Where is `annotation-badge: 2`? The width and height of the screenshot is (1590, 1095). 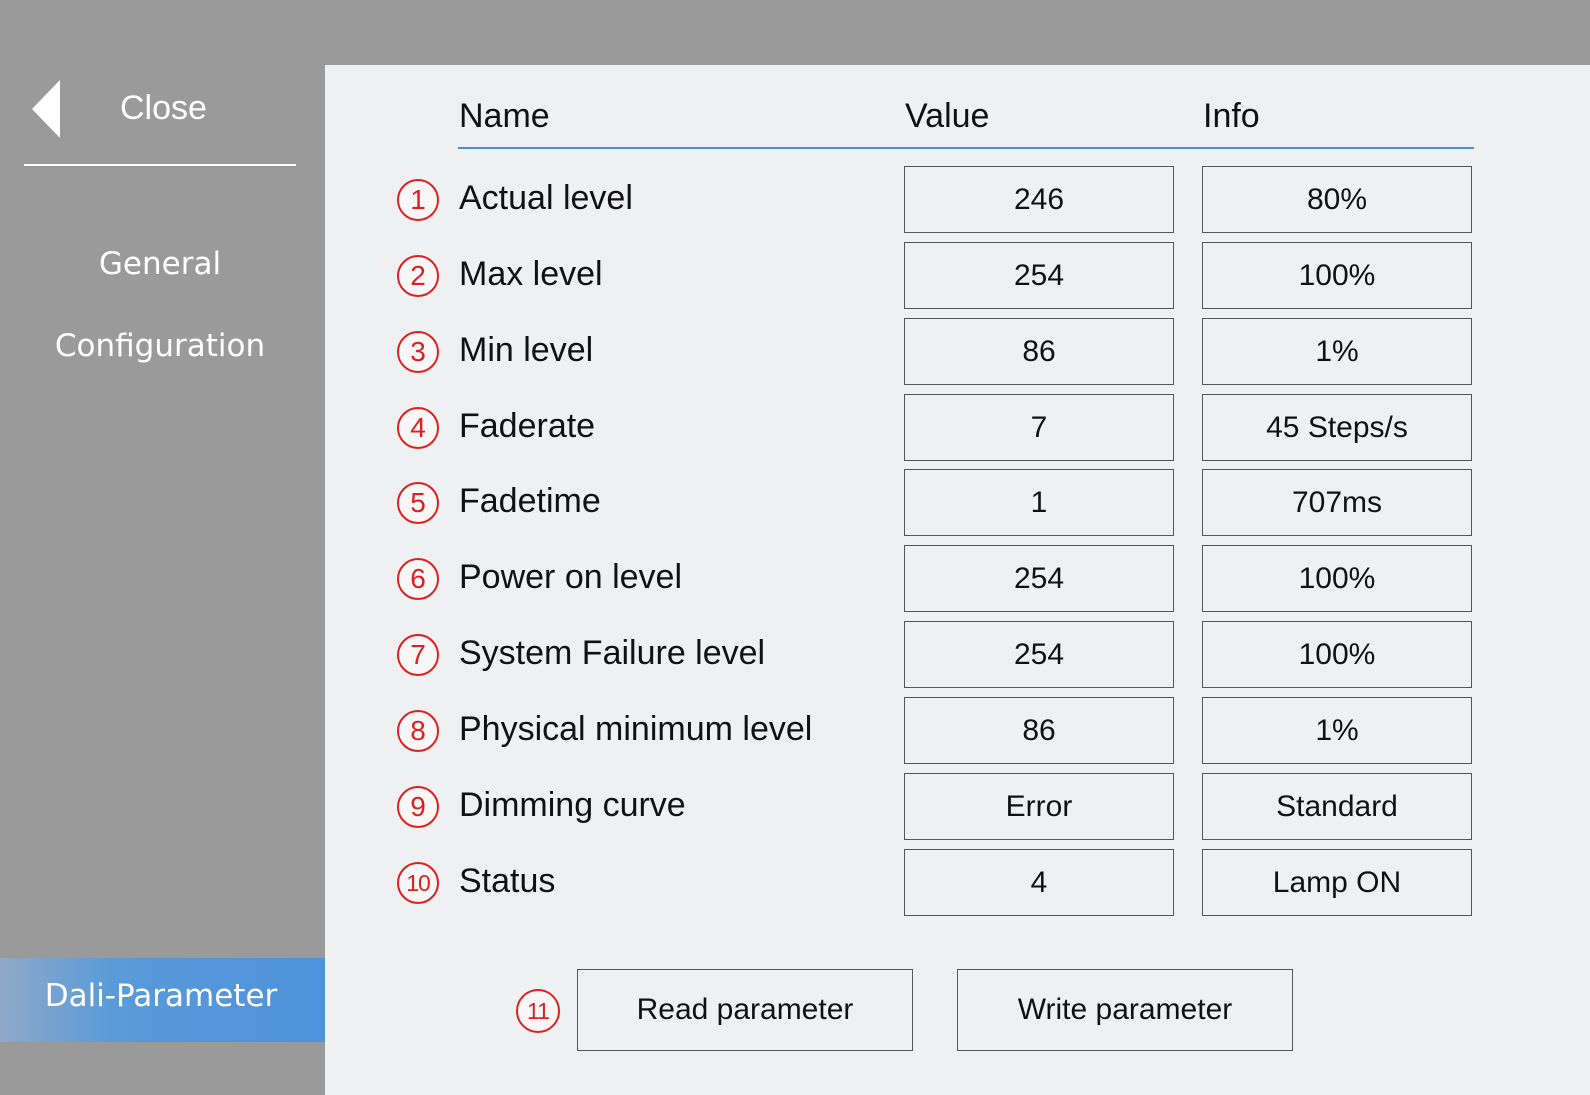
annotation-badge: 2 is located at coordinates (418, 276).